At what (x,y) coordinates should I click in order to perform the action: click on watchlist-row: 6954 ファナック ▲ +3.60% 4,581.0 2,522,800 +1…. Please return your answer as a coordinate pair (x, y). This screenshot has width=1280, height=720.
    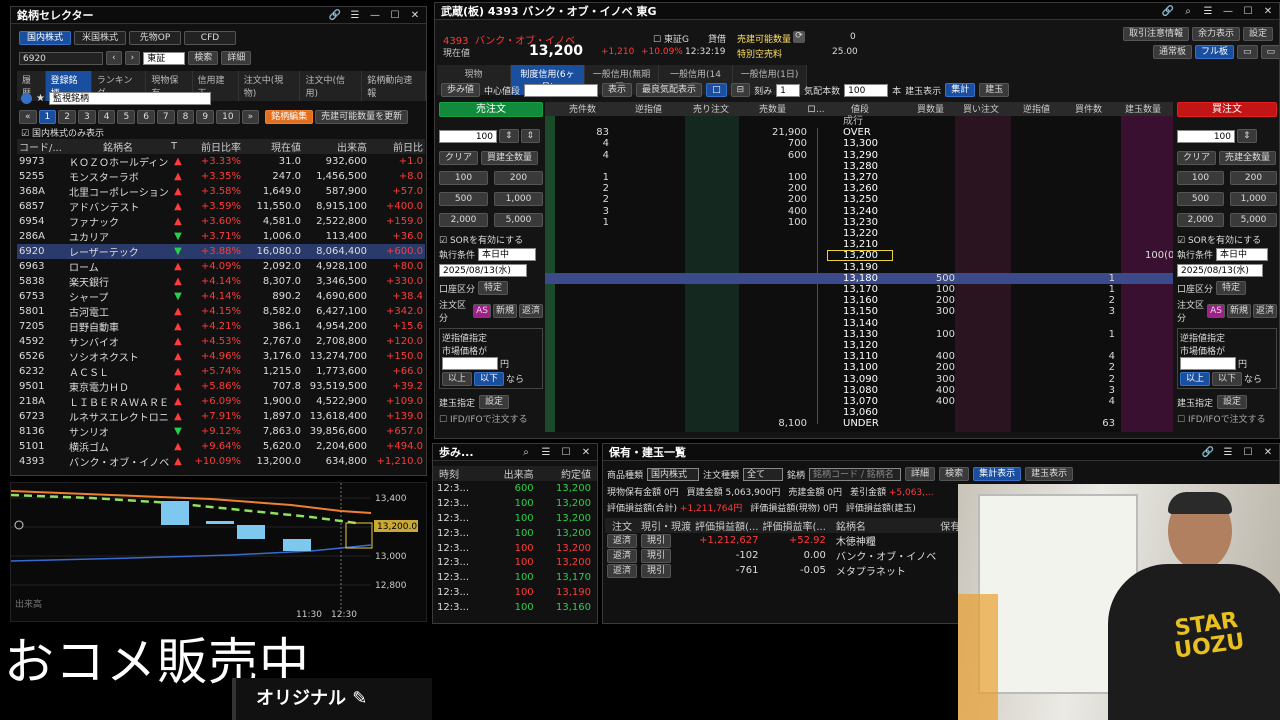
    Looking at the image, I should click on (221, 221).